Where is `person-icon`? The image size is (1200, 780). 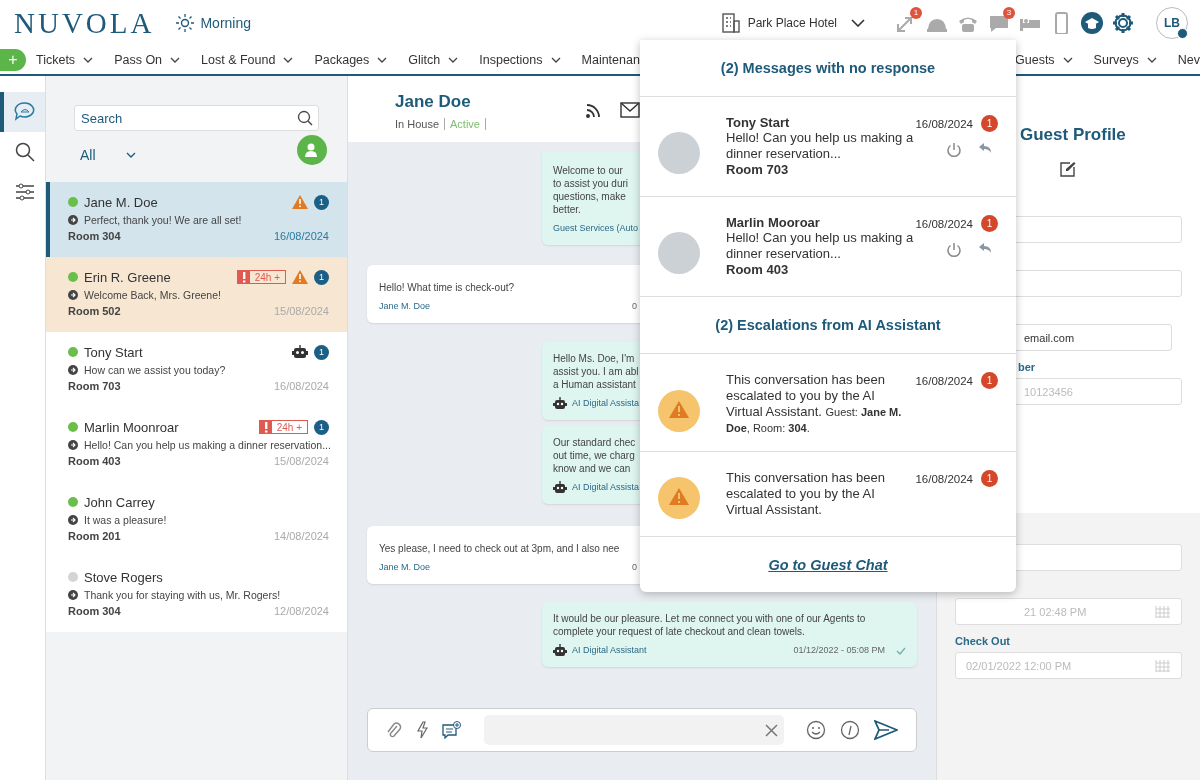
person-icon is located at coordinates (312, 150).